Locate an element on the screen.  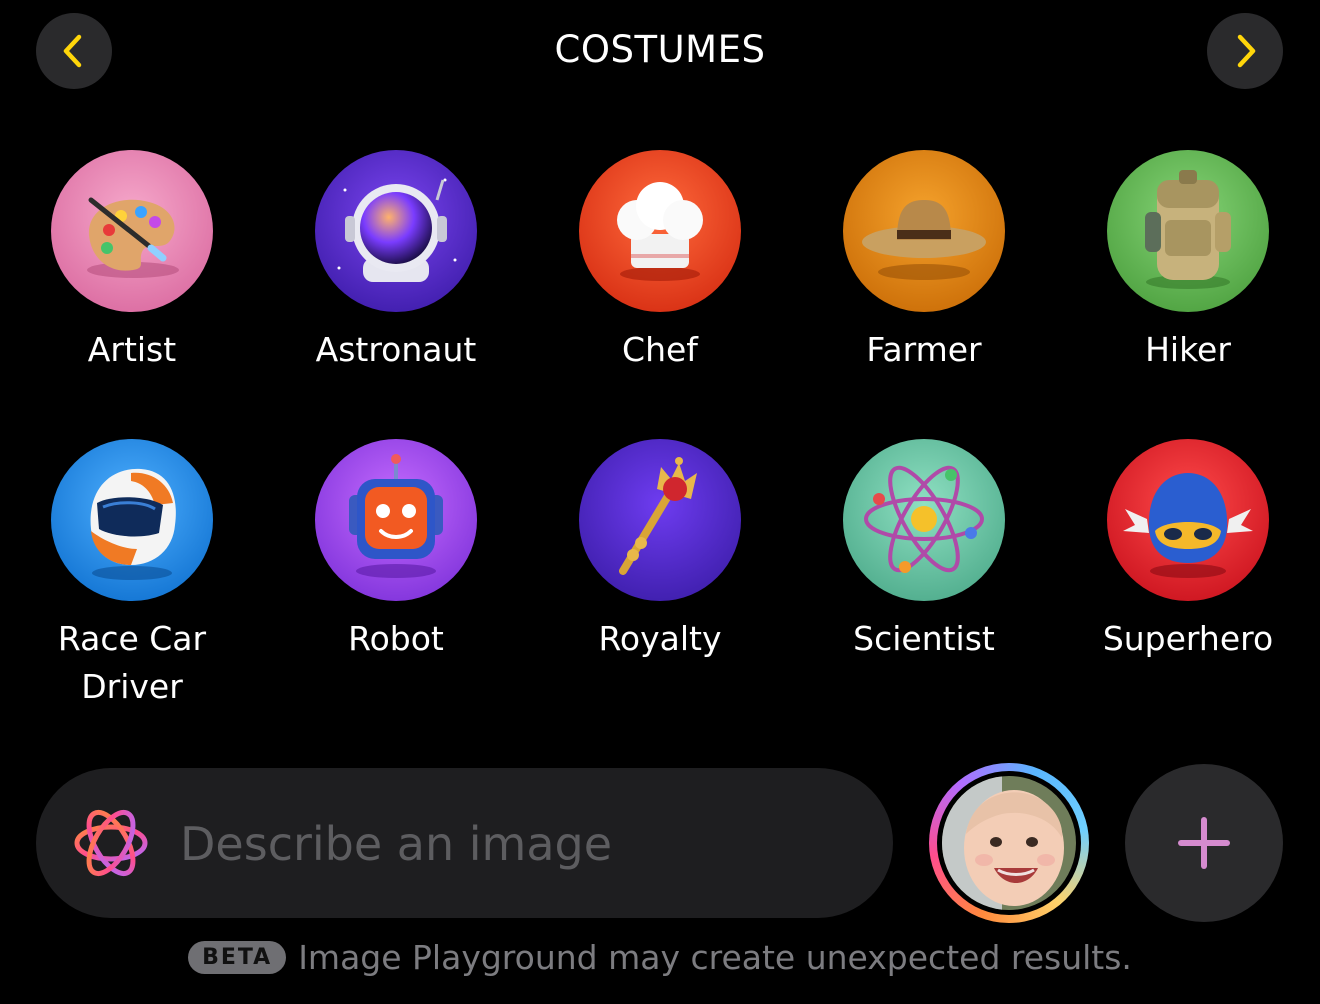
category-title: COSTUMES is located at coordinates (660, 49).